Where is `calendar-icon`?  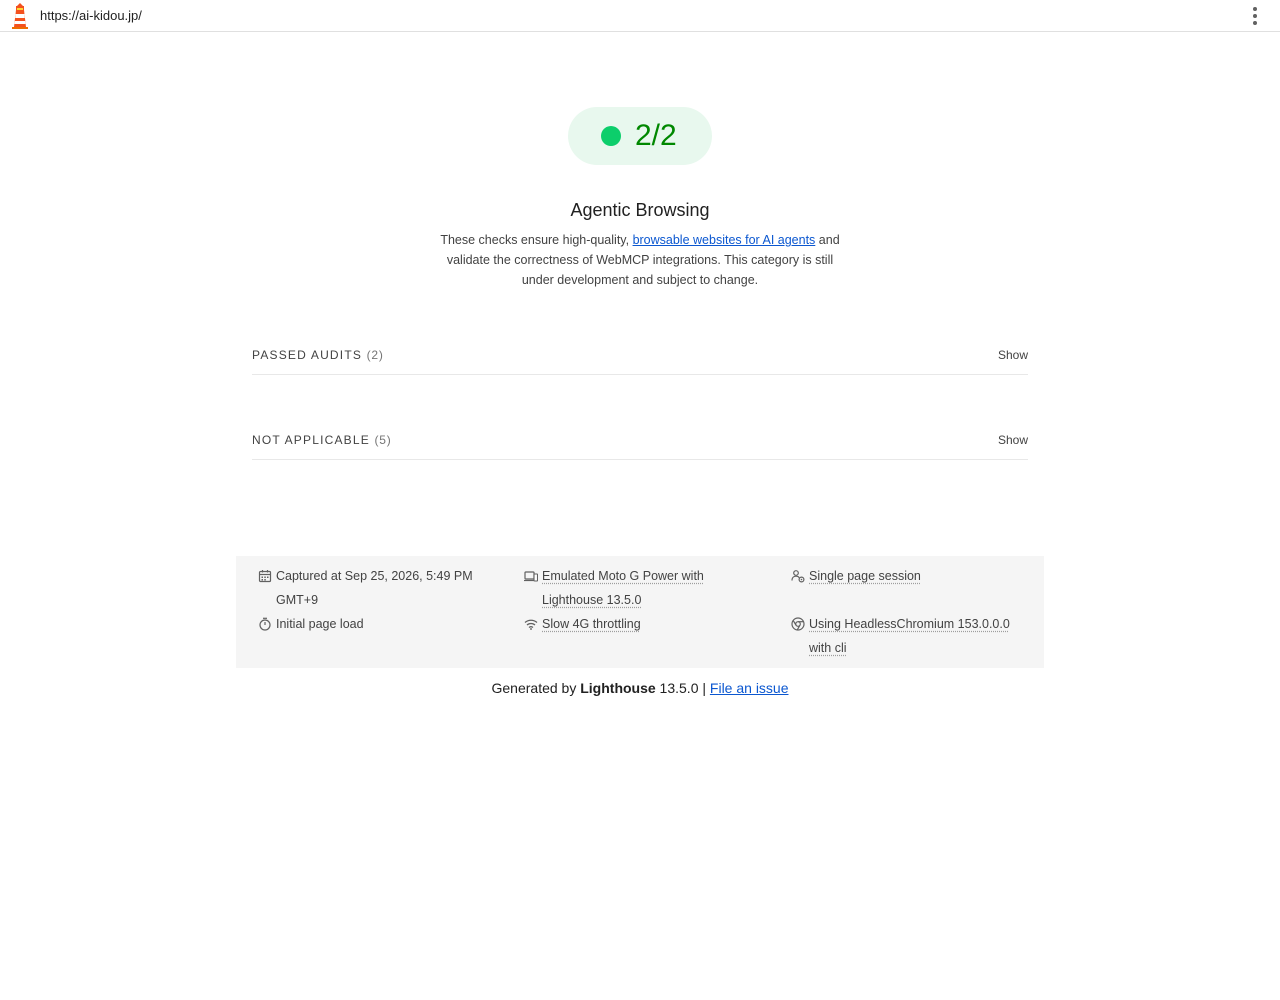 calendar-icon is located at coordinates (265, 576).